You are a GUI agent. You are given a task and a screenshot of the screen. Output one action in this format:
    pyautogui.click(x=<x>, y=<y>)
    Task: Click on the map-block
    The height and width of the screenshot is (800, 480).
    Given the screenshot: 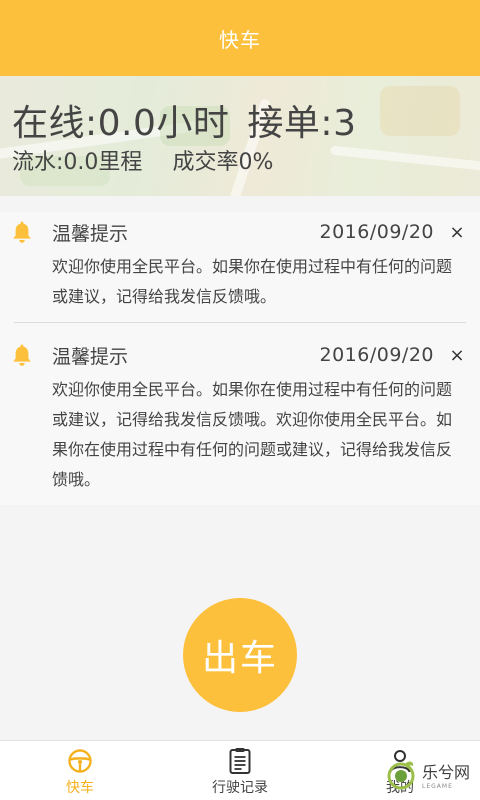 What is the action you would take?
    pyautogui.click(x=420, y=111)
    